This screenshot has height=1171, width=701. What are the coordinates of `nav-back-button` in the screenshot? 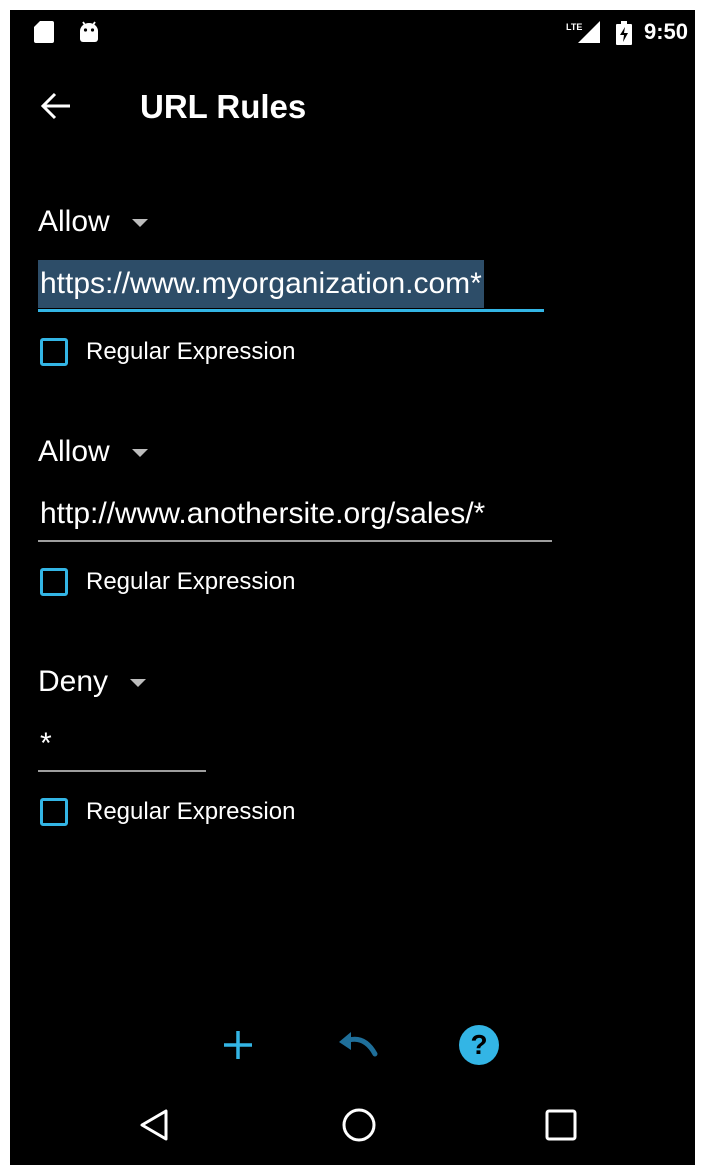 It's located at (154, 1125).